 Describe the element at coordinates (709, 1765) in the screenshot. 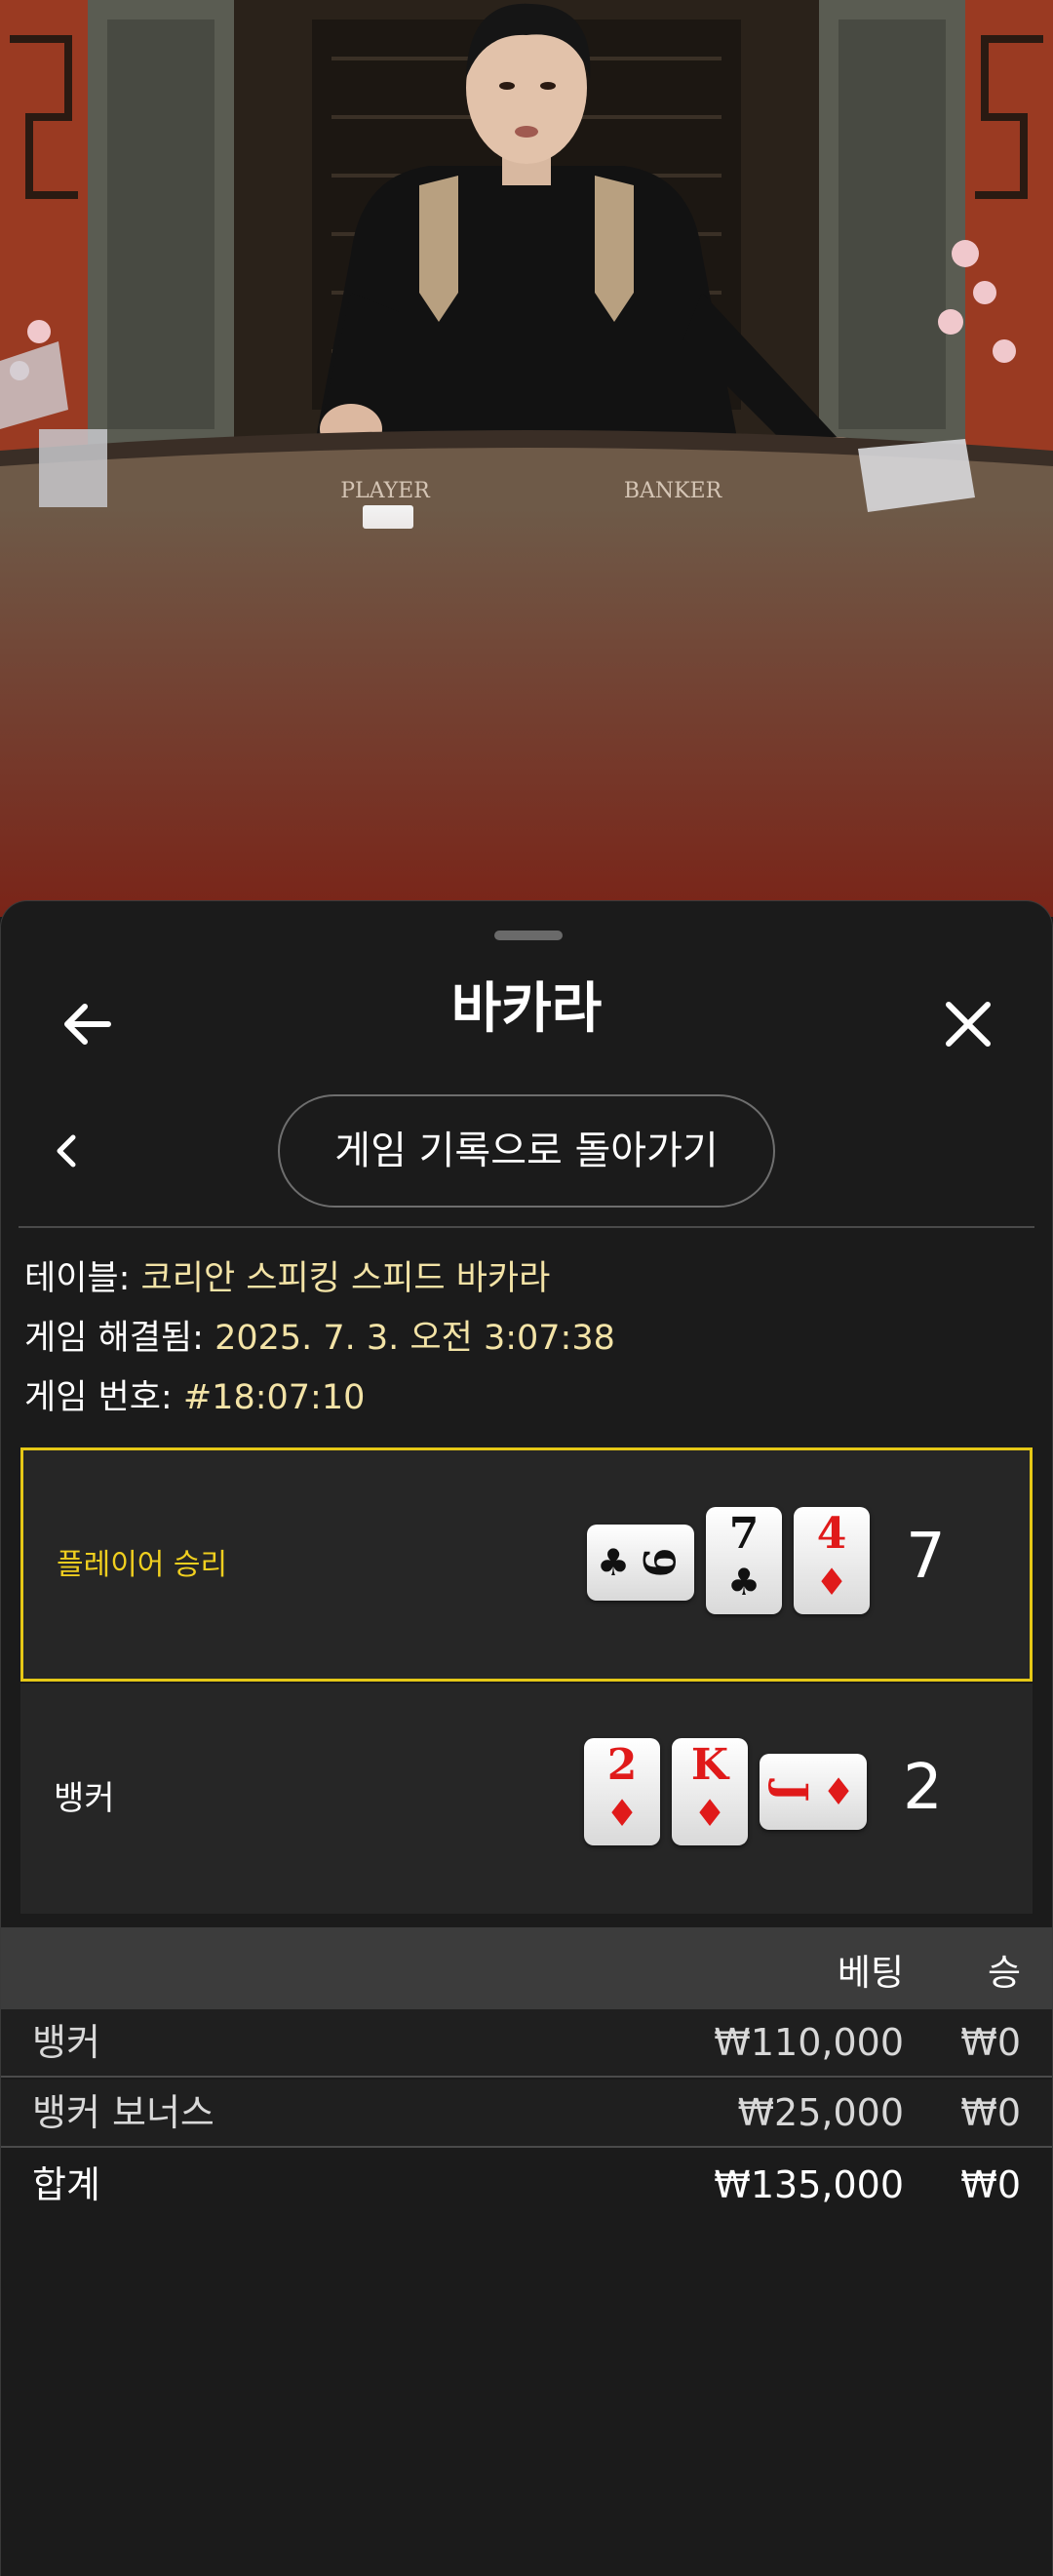

I see `banker-card-2-rank: K` at that location.